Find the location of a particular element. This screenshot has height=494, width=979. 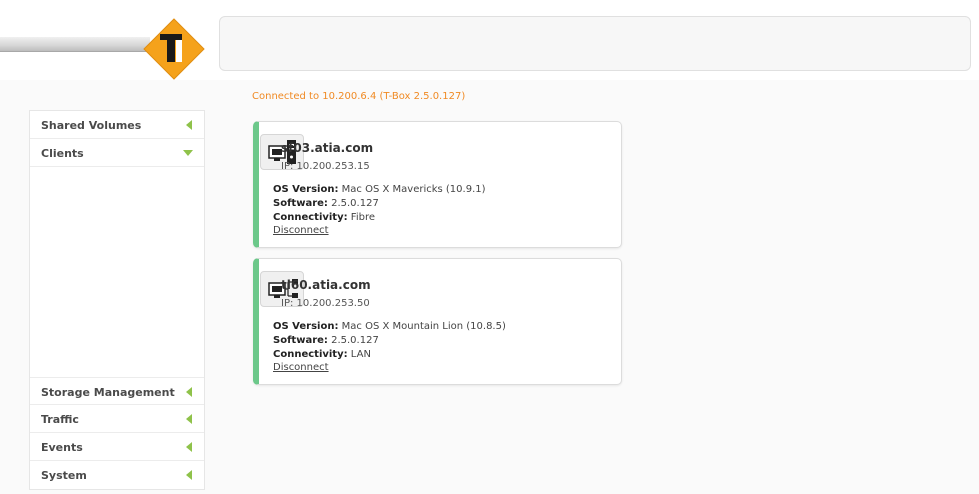

client-connectivity: Connectivity: LAN is located at coordinates (322, 354).